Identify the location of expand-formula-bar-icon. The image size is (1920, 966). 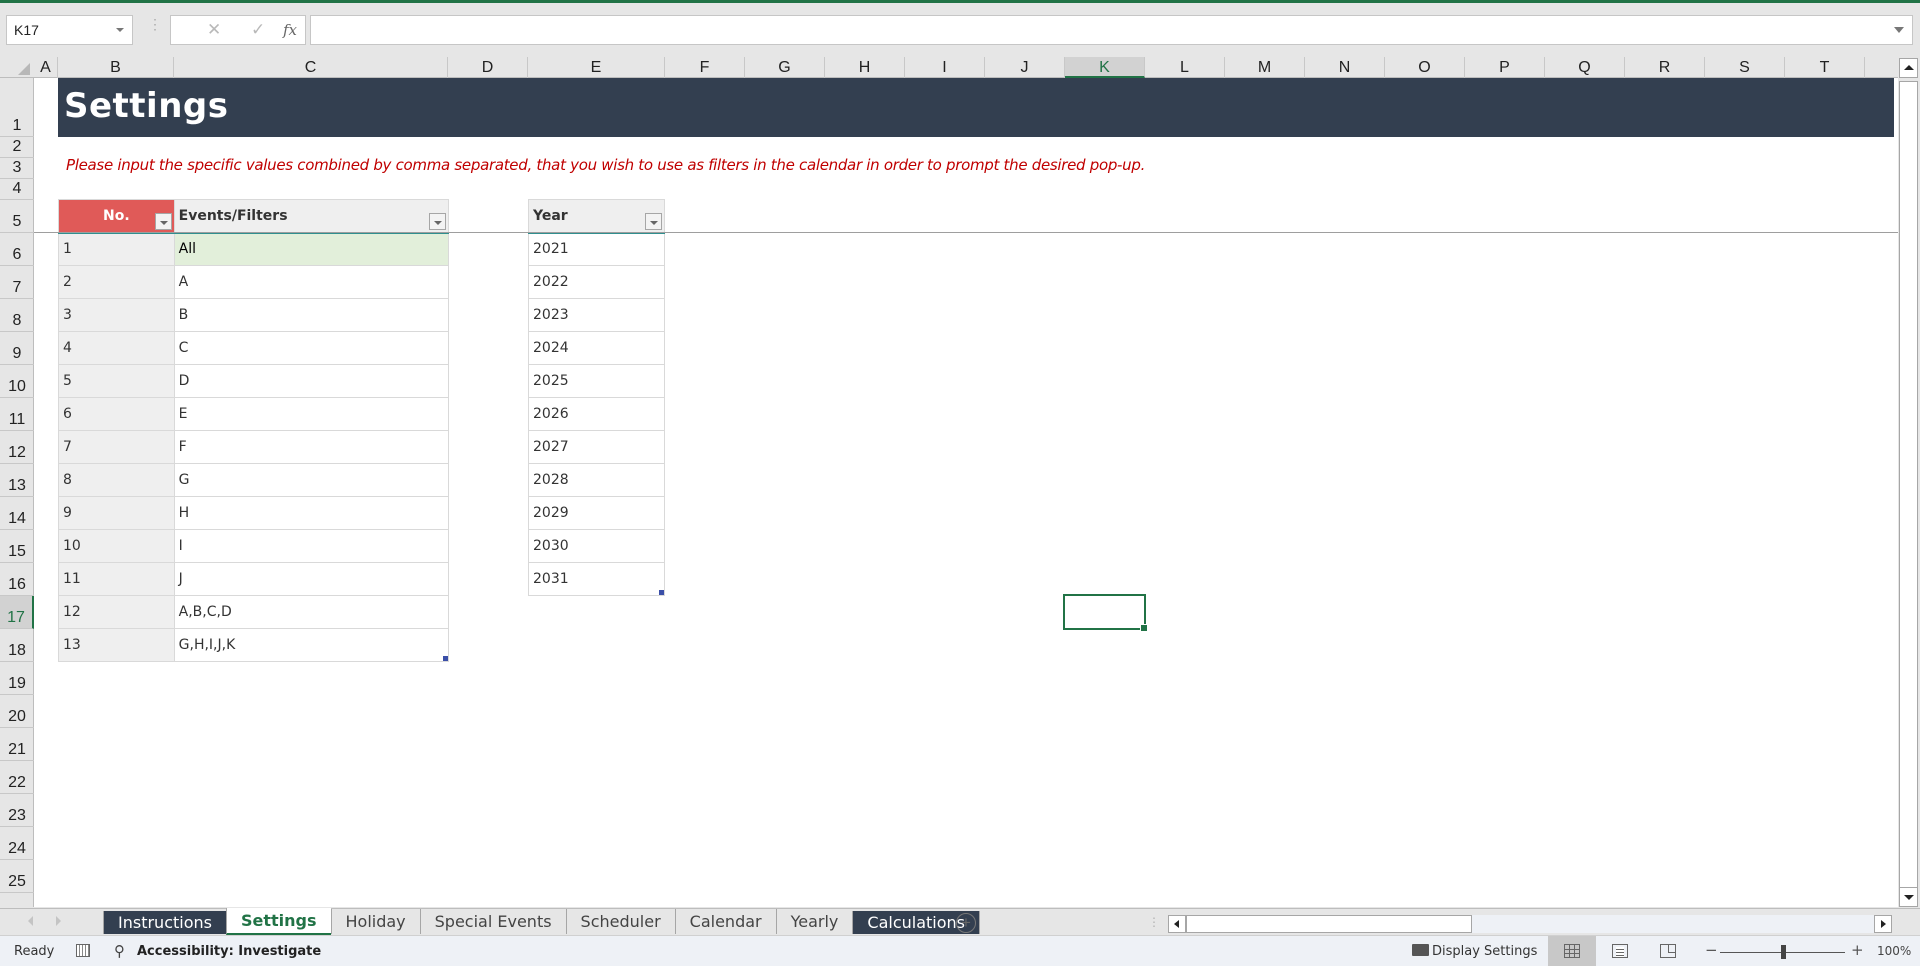
(1899, 30).